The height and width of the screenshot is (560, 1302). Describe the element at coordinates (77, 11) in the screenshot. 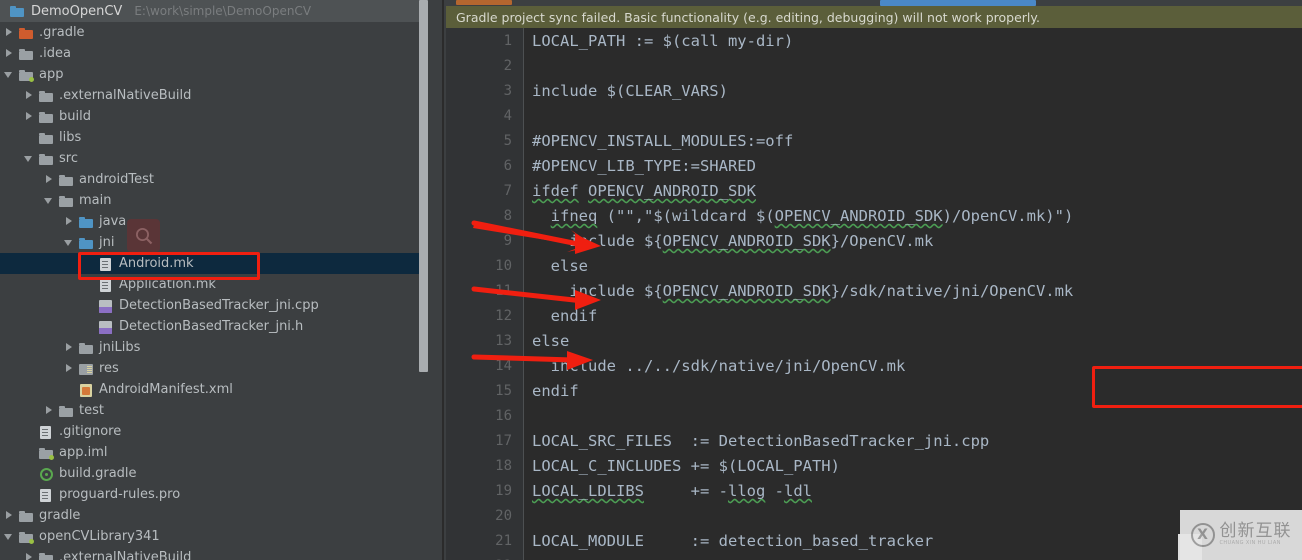

I see `project-name-label: DemoOpenCV` at that location.